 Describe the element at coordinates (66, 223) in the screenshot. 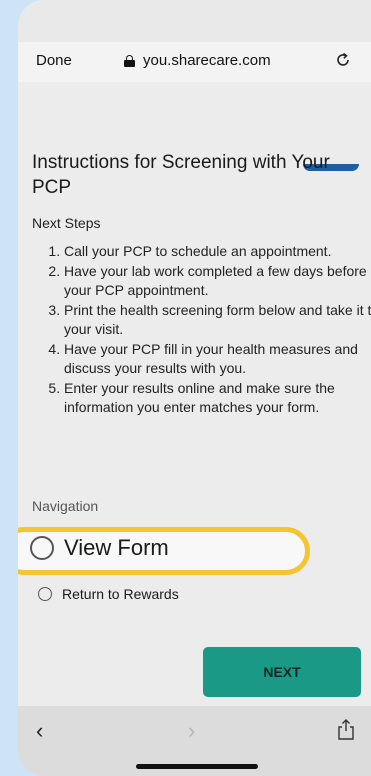

I see `next-steps-heading: Next Steps` at that location.